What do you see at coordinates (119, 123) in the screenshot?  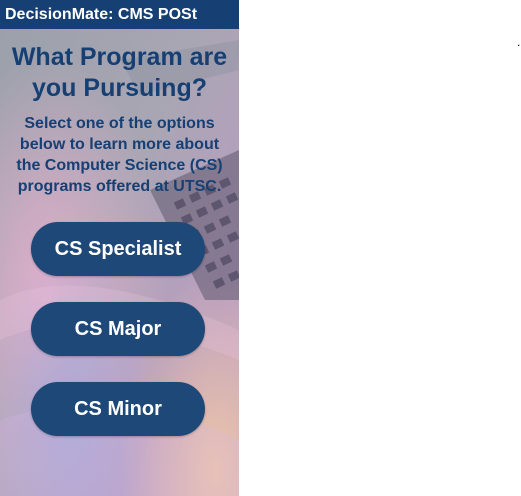 I see `instructions-line-1: Select one of the options` at bounding box center [119, 123].